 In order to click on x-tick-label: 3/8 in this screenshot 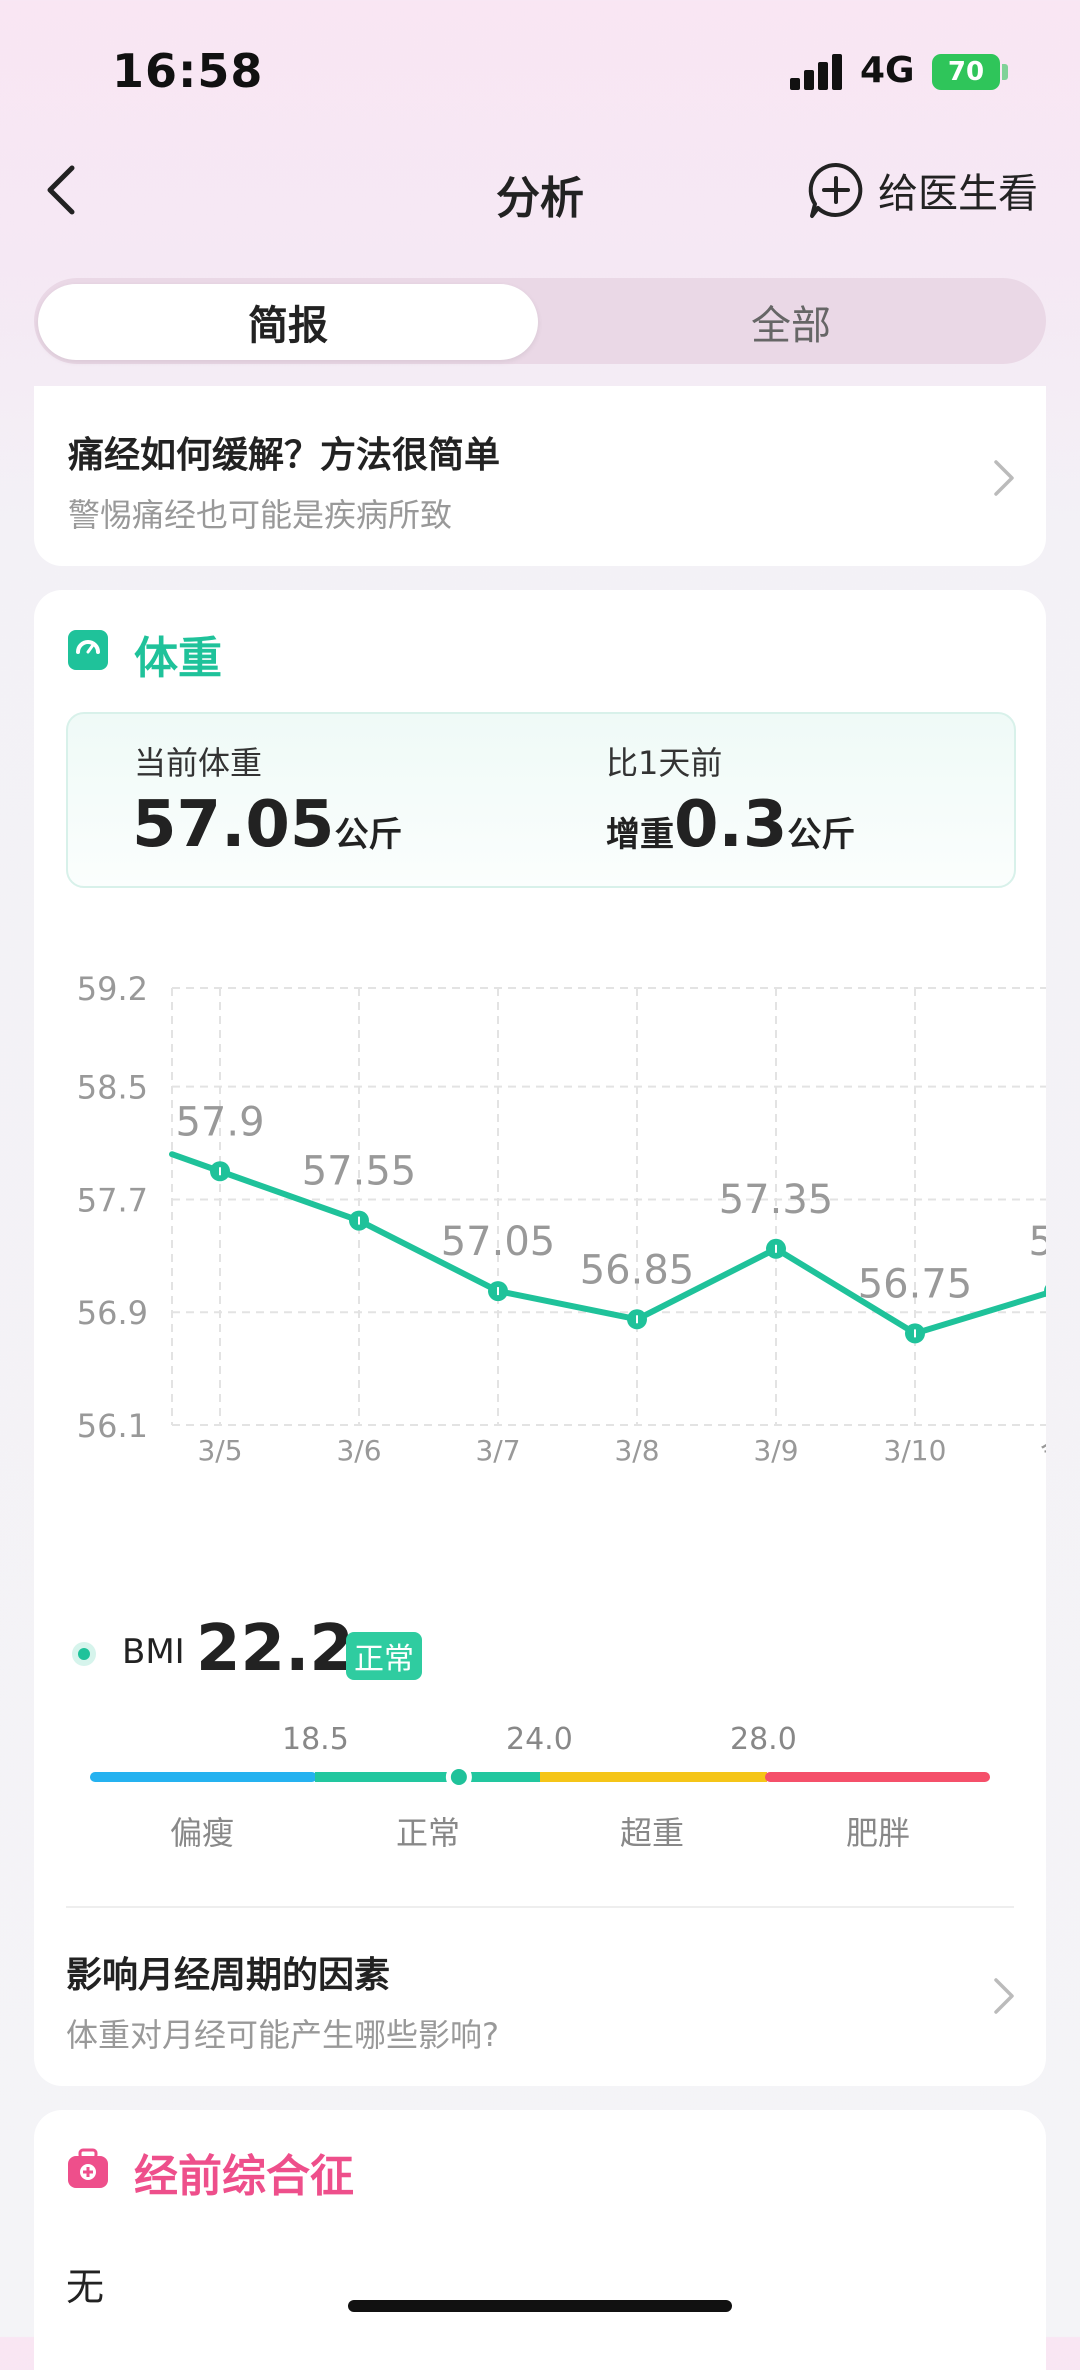, I will do `click(636, 1450)`.